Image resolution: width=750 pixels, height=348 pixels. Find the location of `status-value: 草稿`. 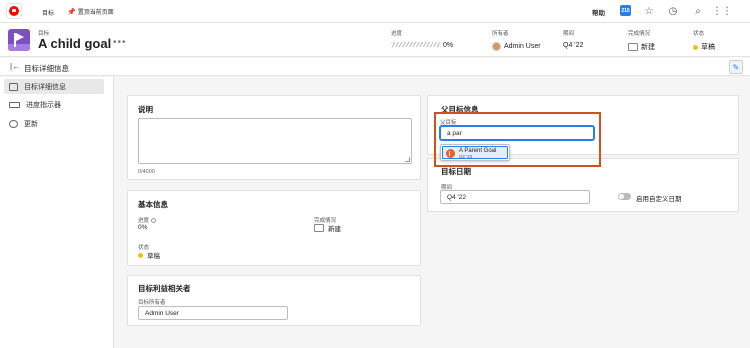

status-value: 草稿 is located at coordinates (704, 47).